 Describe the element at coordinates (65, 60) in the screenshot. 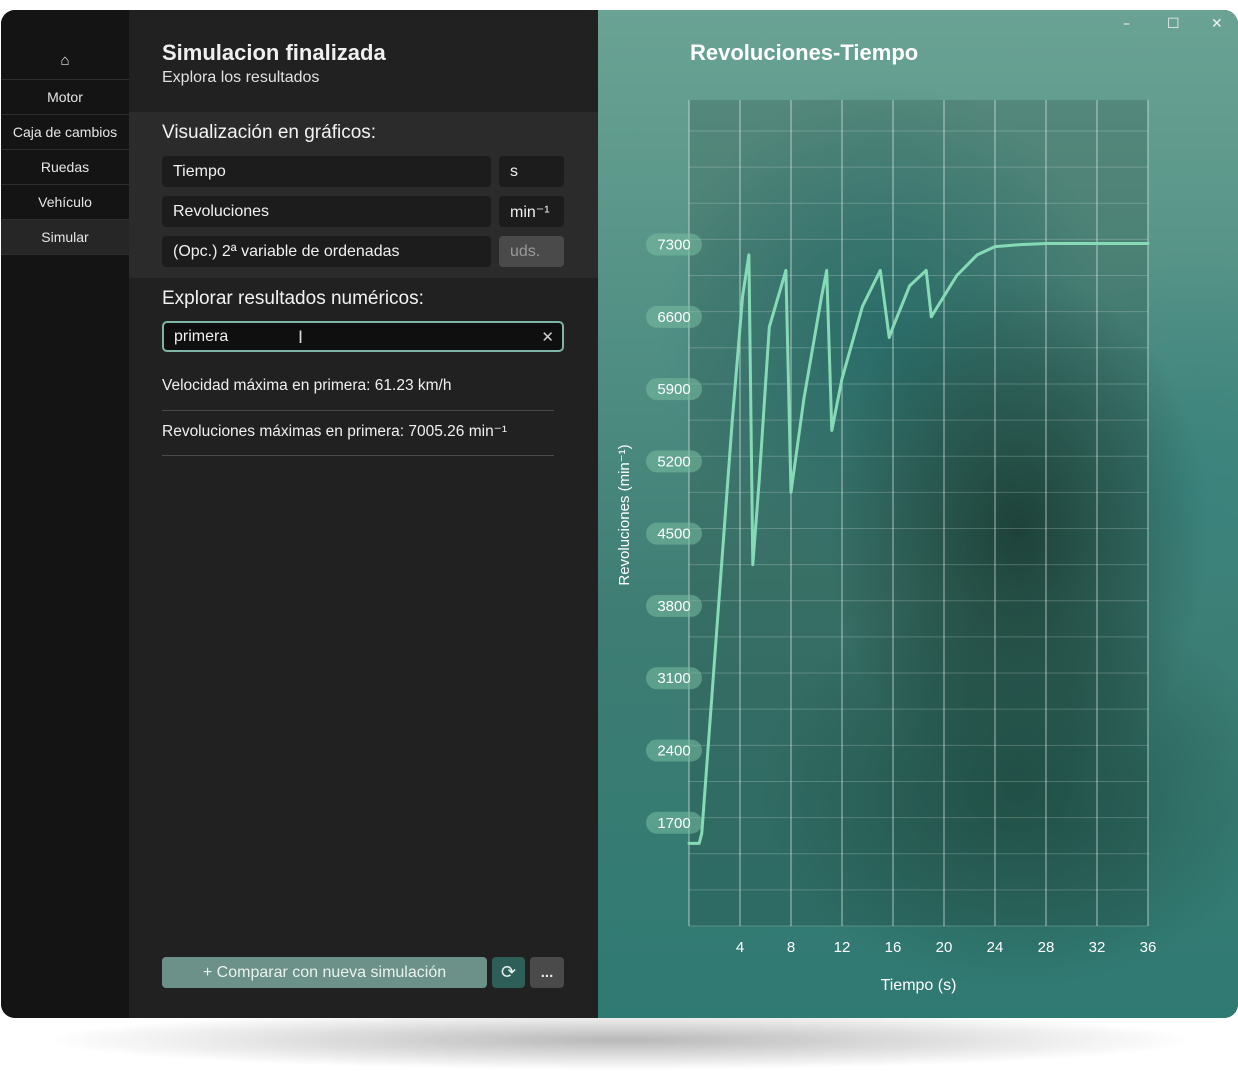

I see `home-icon: ⌂` at that location.